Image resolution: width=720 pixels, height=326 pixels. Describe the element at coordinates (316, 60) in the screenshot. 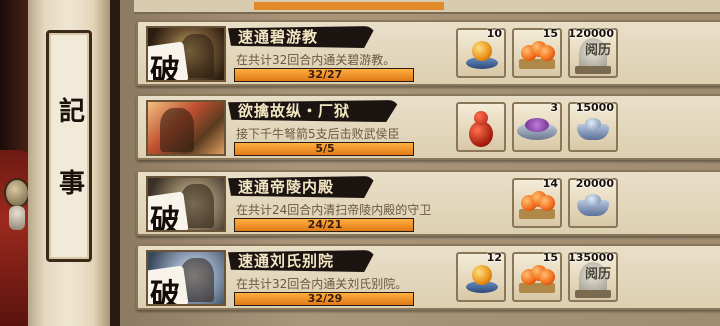

I see `quest-description: 在共计32回合内通关碧游教。` at that location.